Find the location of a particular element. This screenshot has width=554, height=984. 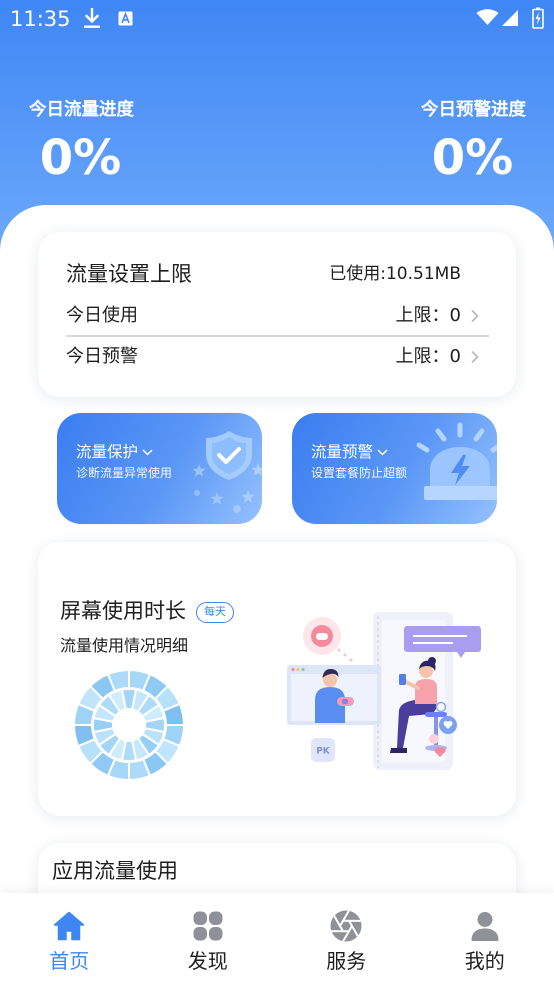

today-usage-limit: 上限：0 is located at coordinates (428, 315).